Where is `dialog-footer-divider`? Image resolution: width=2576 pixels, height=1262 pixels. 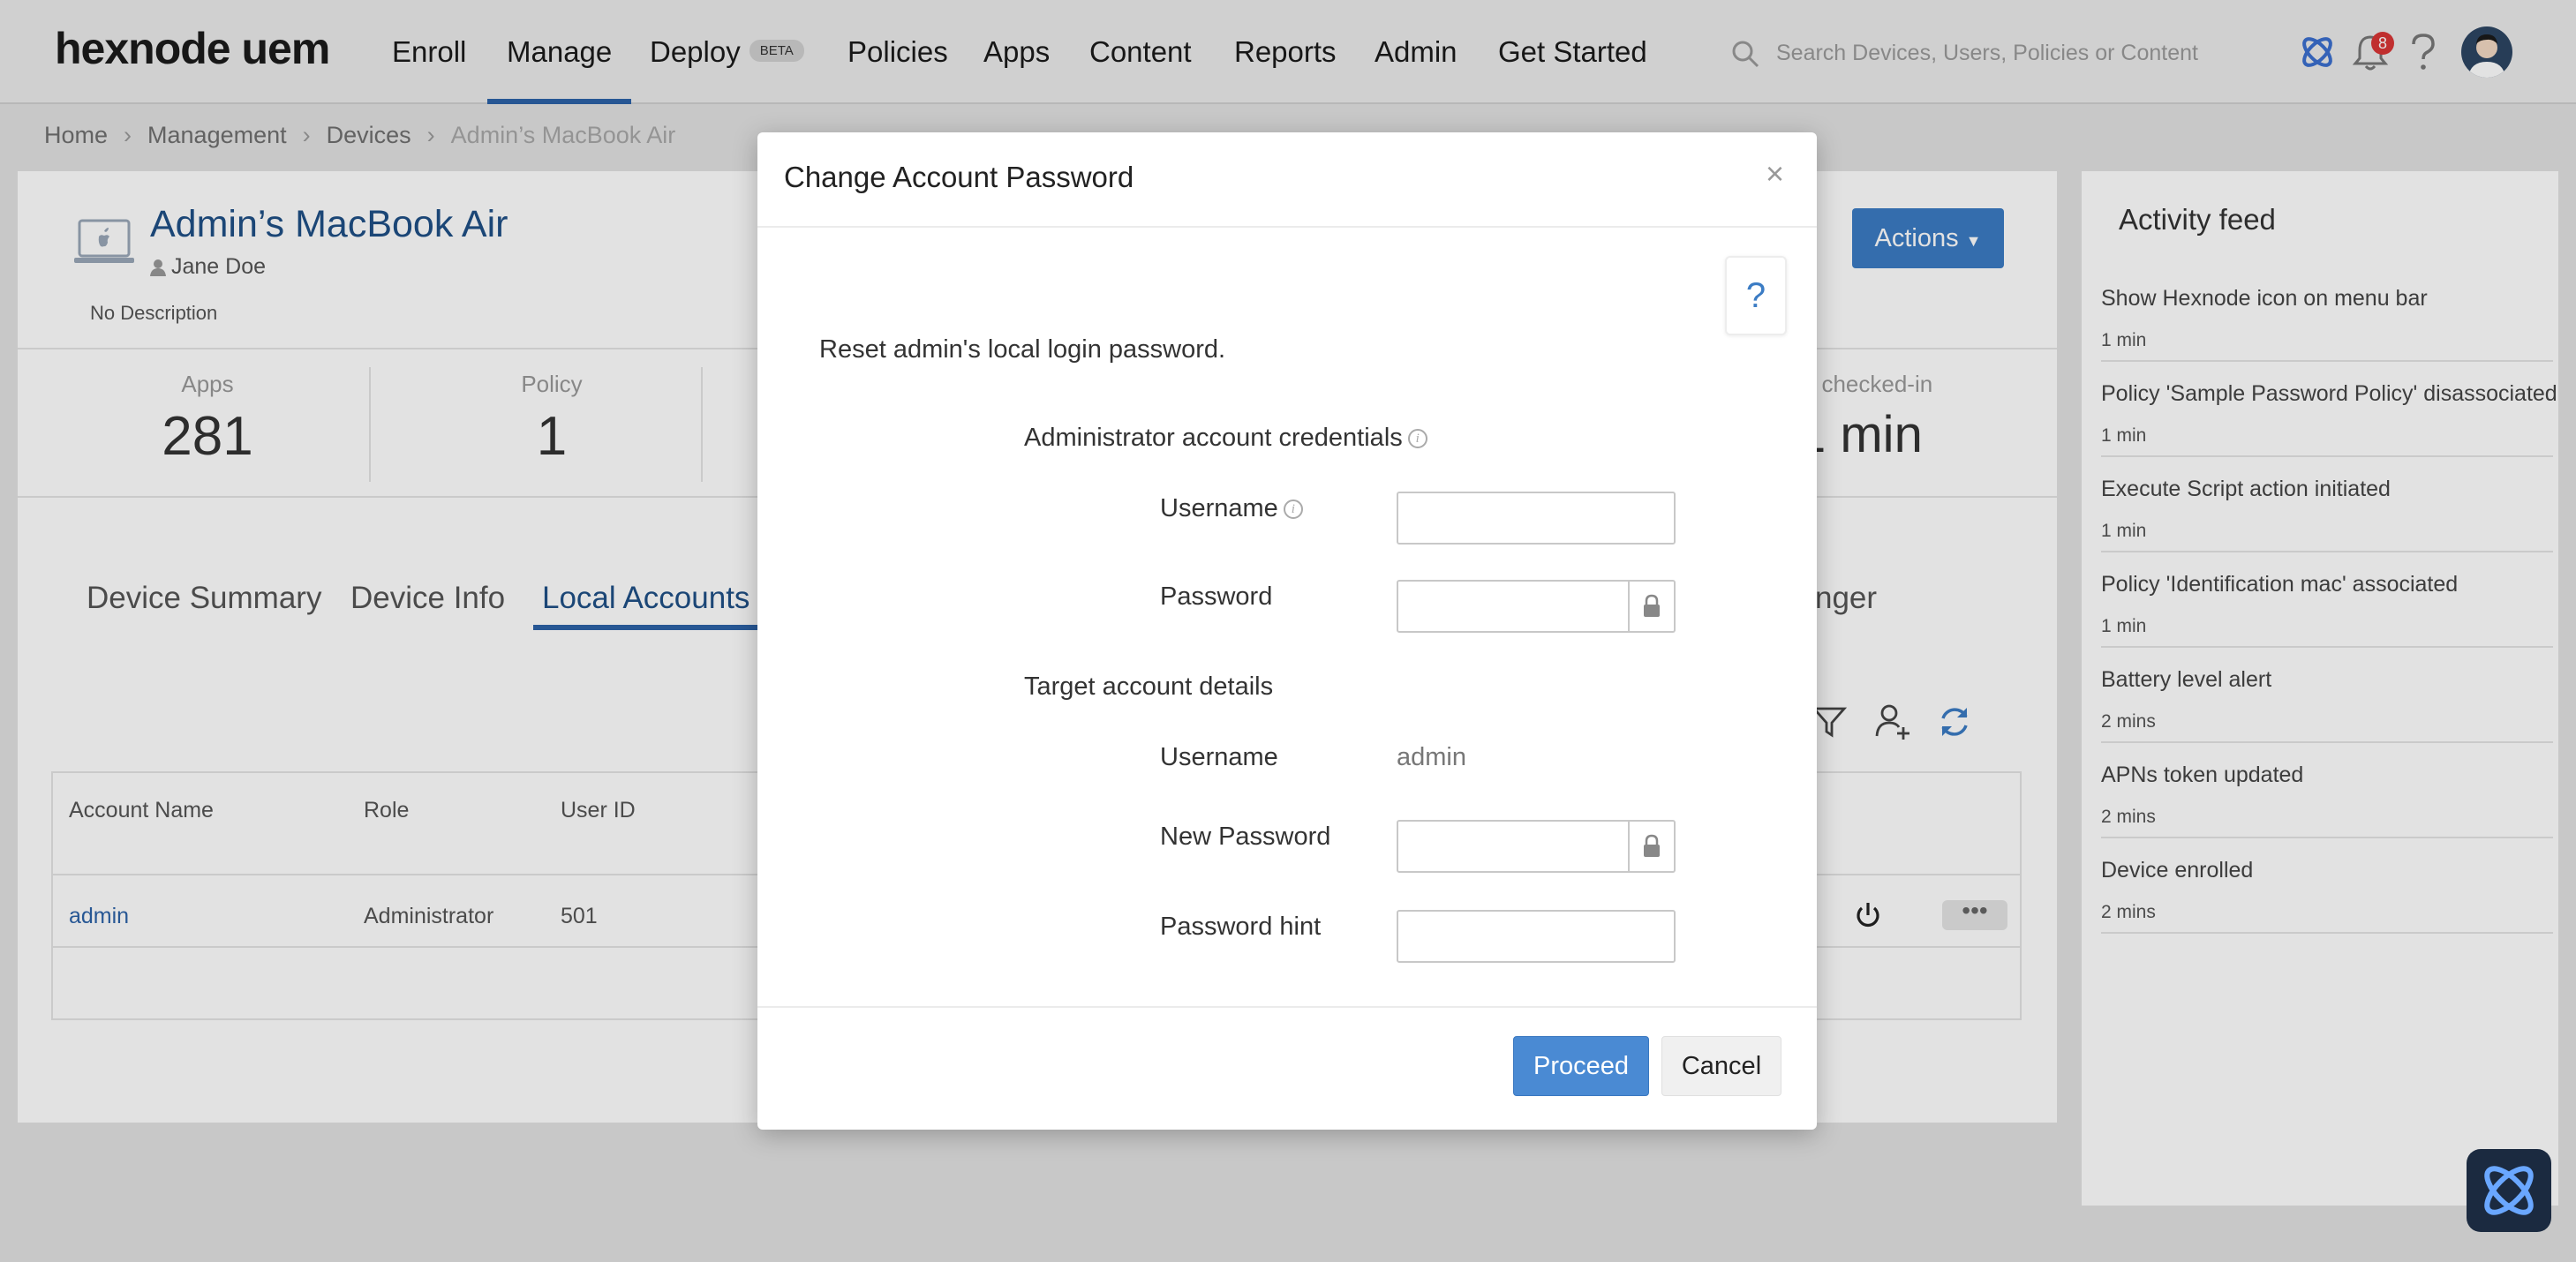 dialog-footer-divider is located at coordinates (1287, 1007).